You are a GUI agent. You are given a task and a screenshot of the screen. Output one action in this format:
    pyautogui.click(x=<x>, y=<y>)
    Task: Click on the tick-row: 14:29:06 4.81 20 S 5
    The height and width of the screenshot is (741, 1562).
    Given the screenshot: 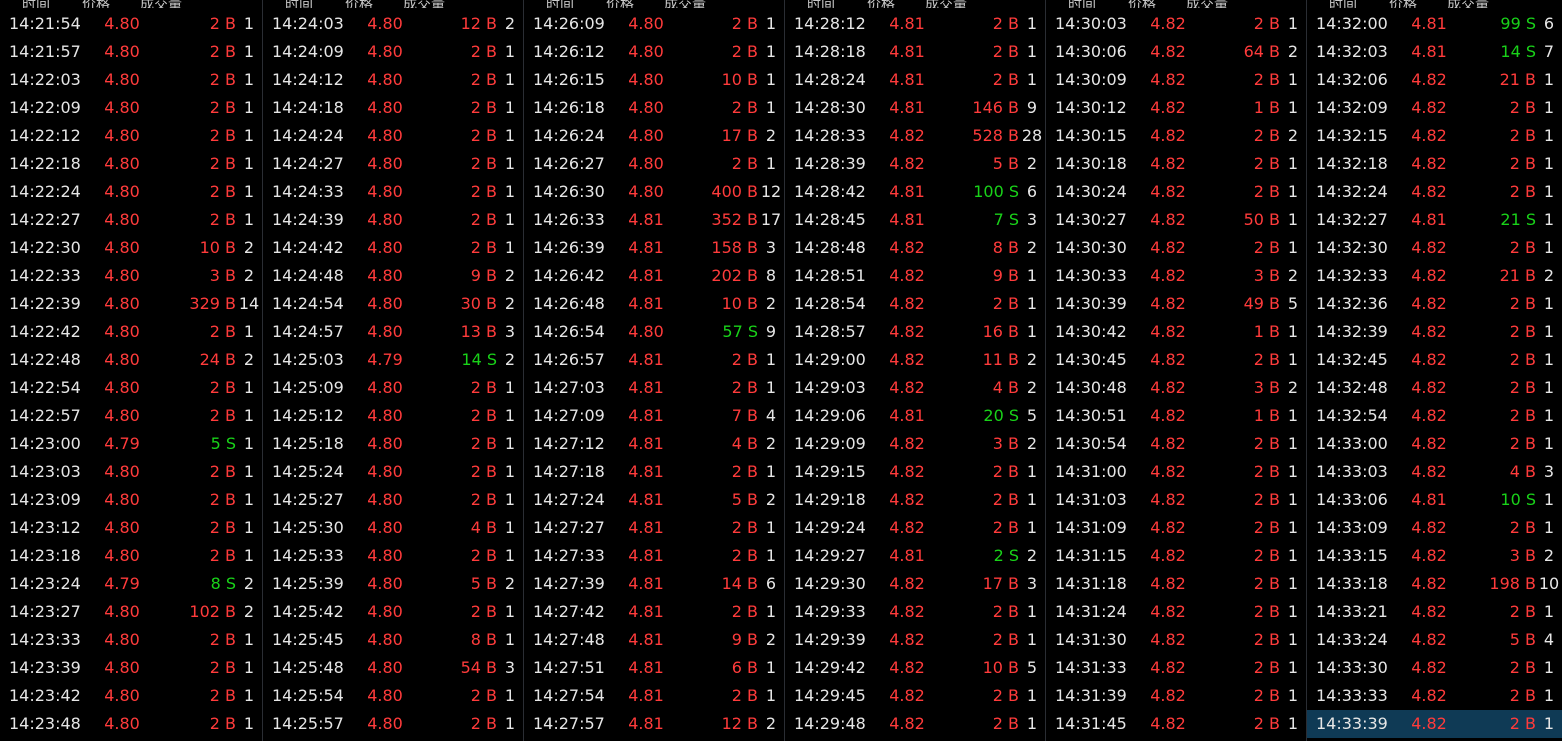 What is the action you would take?
    pyautogui.click(x=915, y=416)
    